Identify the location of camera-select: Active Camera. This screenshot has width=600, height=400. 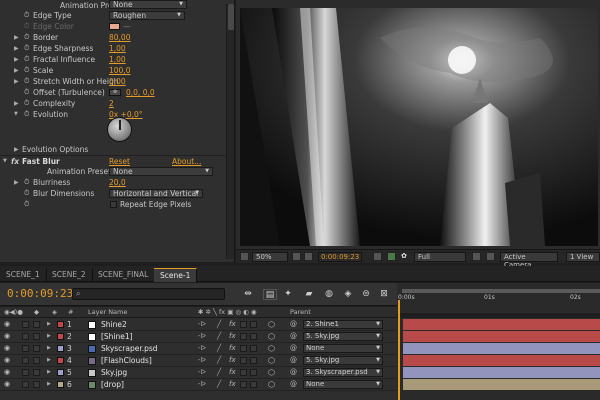
(529, 260).